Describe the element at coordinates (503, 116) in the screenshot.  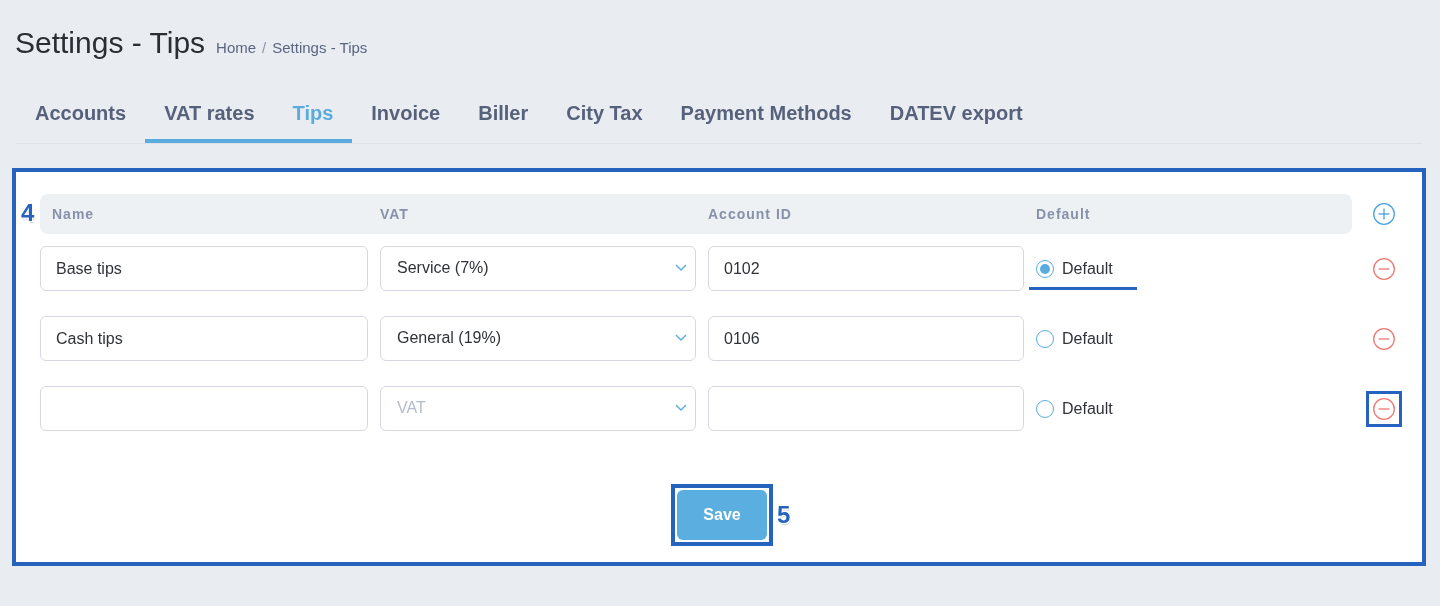
I see `tab: Biller` at that location.